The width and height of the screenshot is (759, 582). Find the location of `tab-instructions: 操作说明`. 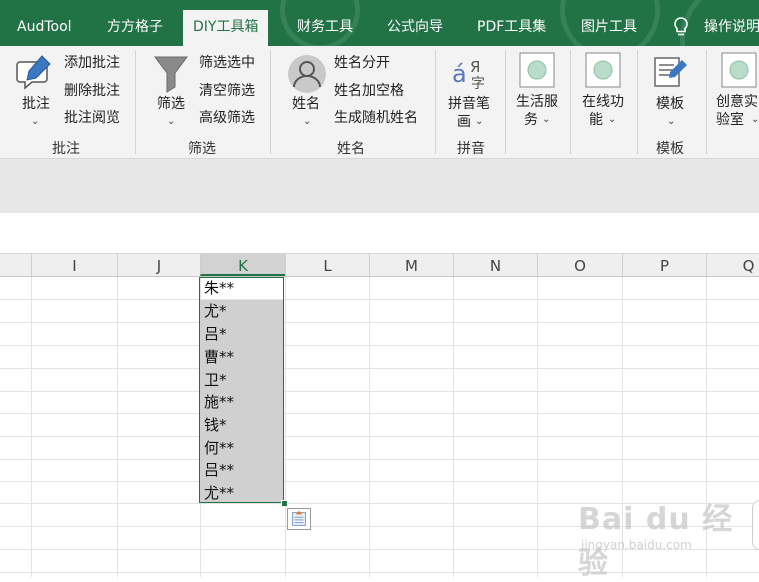

tab-instructions: 操作说明 is located at coordinates (731, 29).